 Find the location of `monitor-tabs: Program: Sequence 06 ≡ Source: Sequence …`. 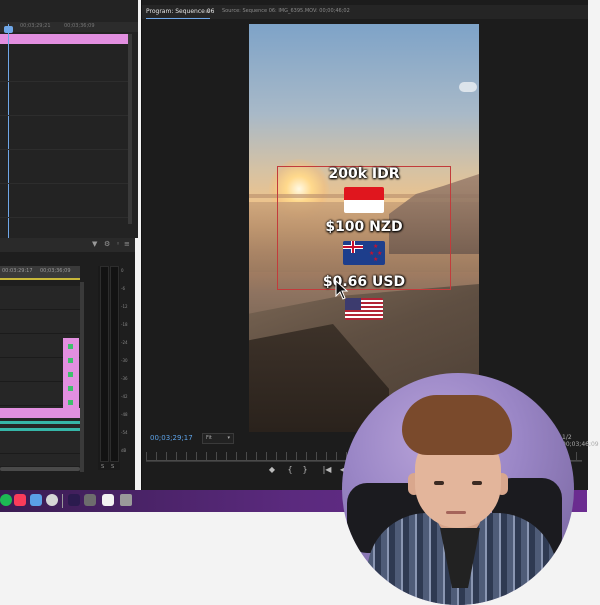

monitor-tabs: Program: Sequence 06 ≡ Source: Sequence … is located at coordinates (365, 12).